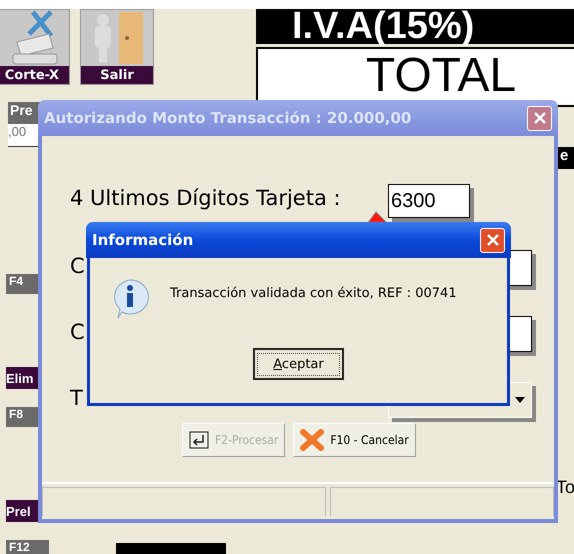 Image resolution: width=574 pixels, height=554 pixels. What do you see at coordinates (565, 487) in the screenshot?
I see `total-caption: To` at bounding box center [565, 487].